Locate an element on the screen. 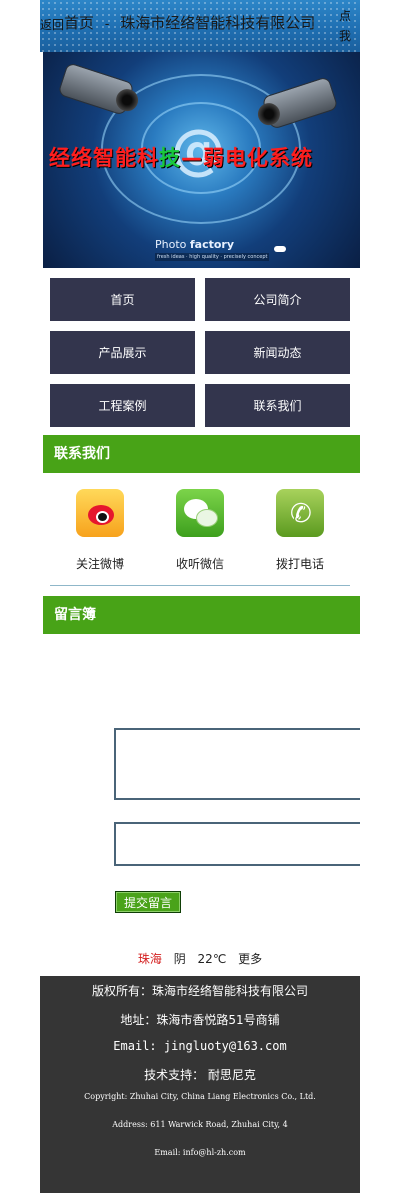  photo-factory-logo: Photo factory is located at coordinates (194, 244).